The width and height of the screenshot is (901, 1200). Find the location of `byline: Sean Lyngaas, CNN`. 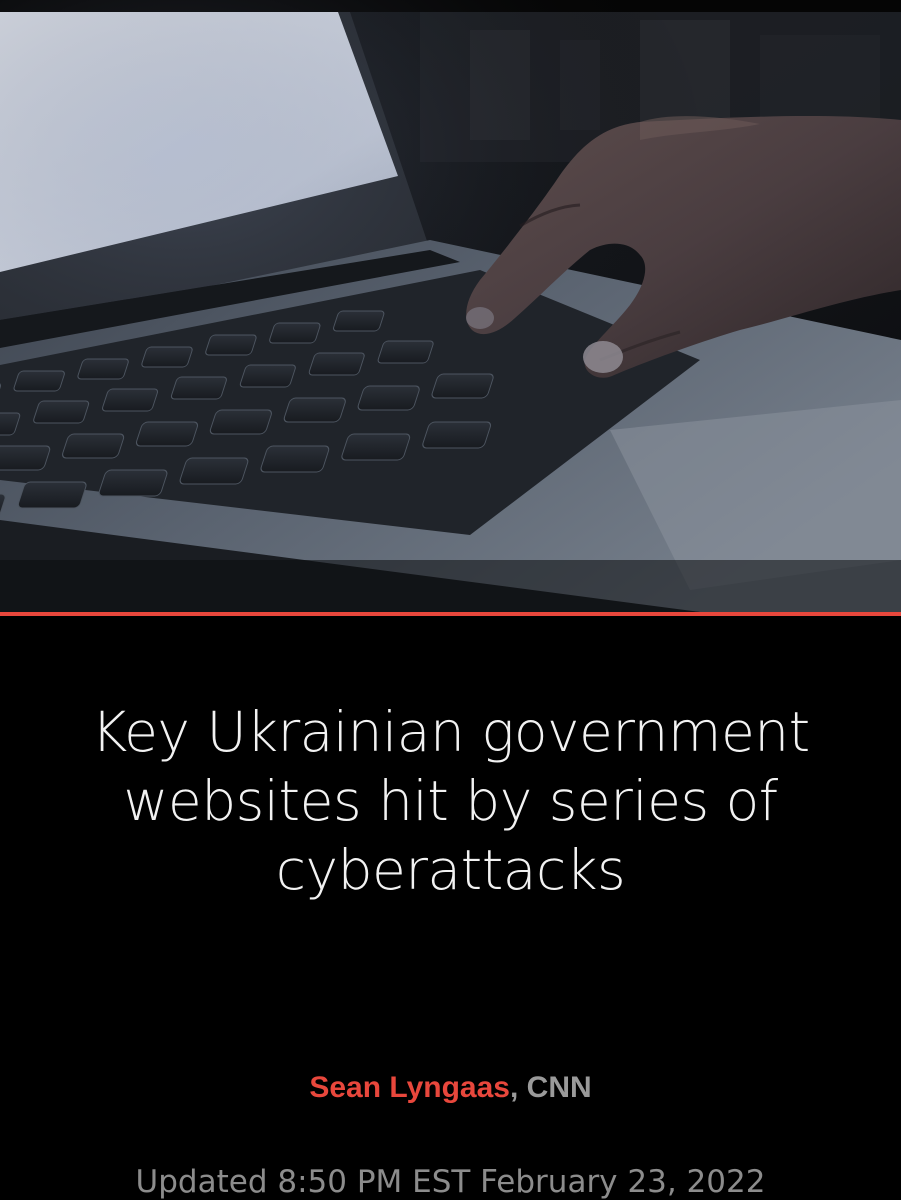

byline: Sean Lyngaas, CNN is located at coordinates (450, 1088).